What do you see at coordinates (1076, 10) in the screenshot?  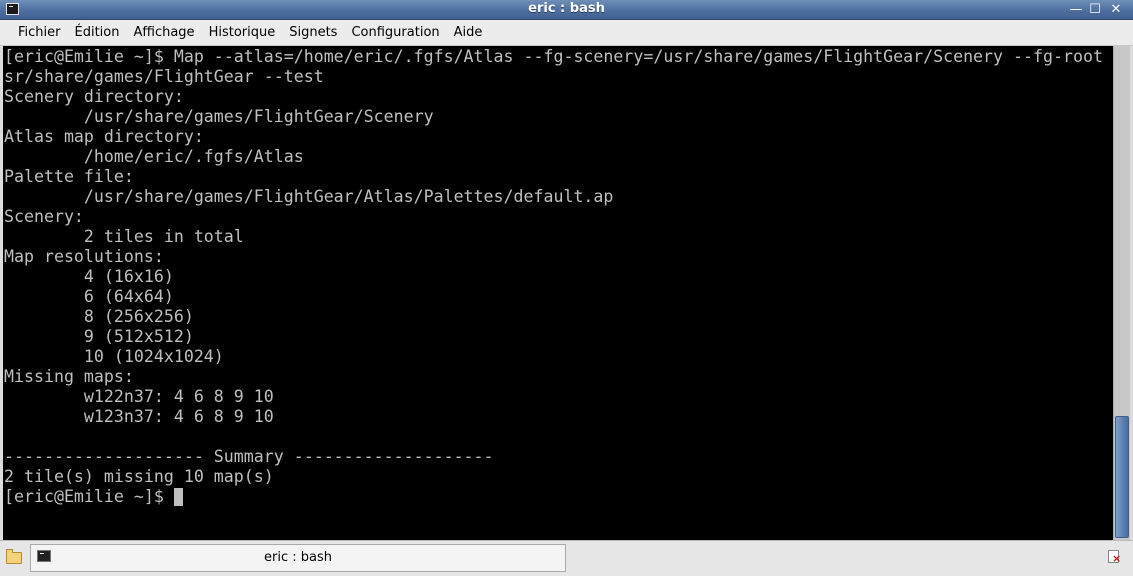 I see `minimize-button: —` at bounding box center [1076, 10].